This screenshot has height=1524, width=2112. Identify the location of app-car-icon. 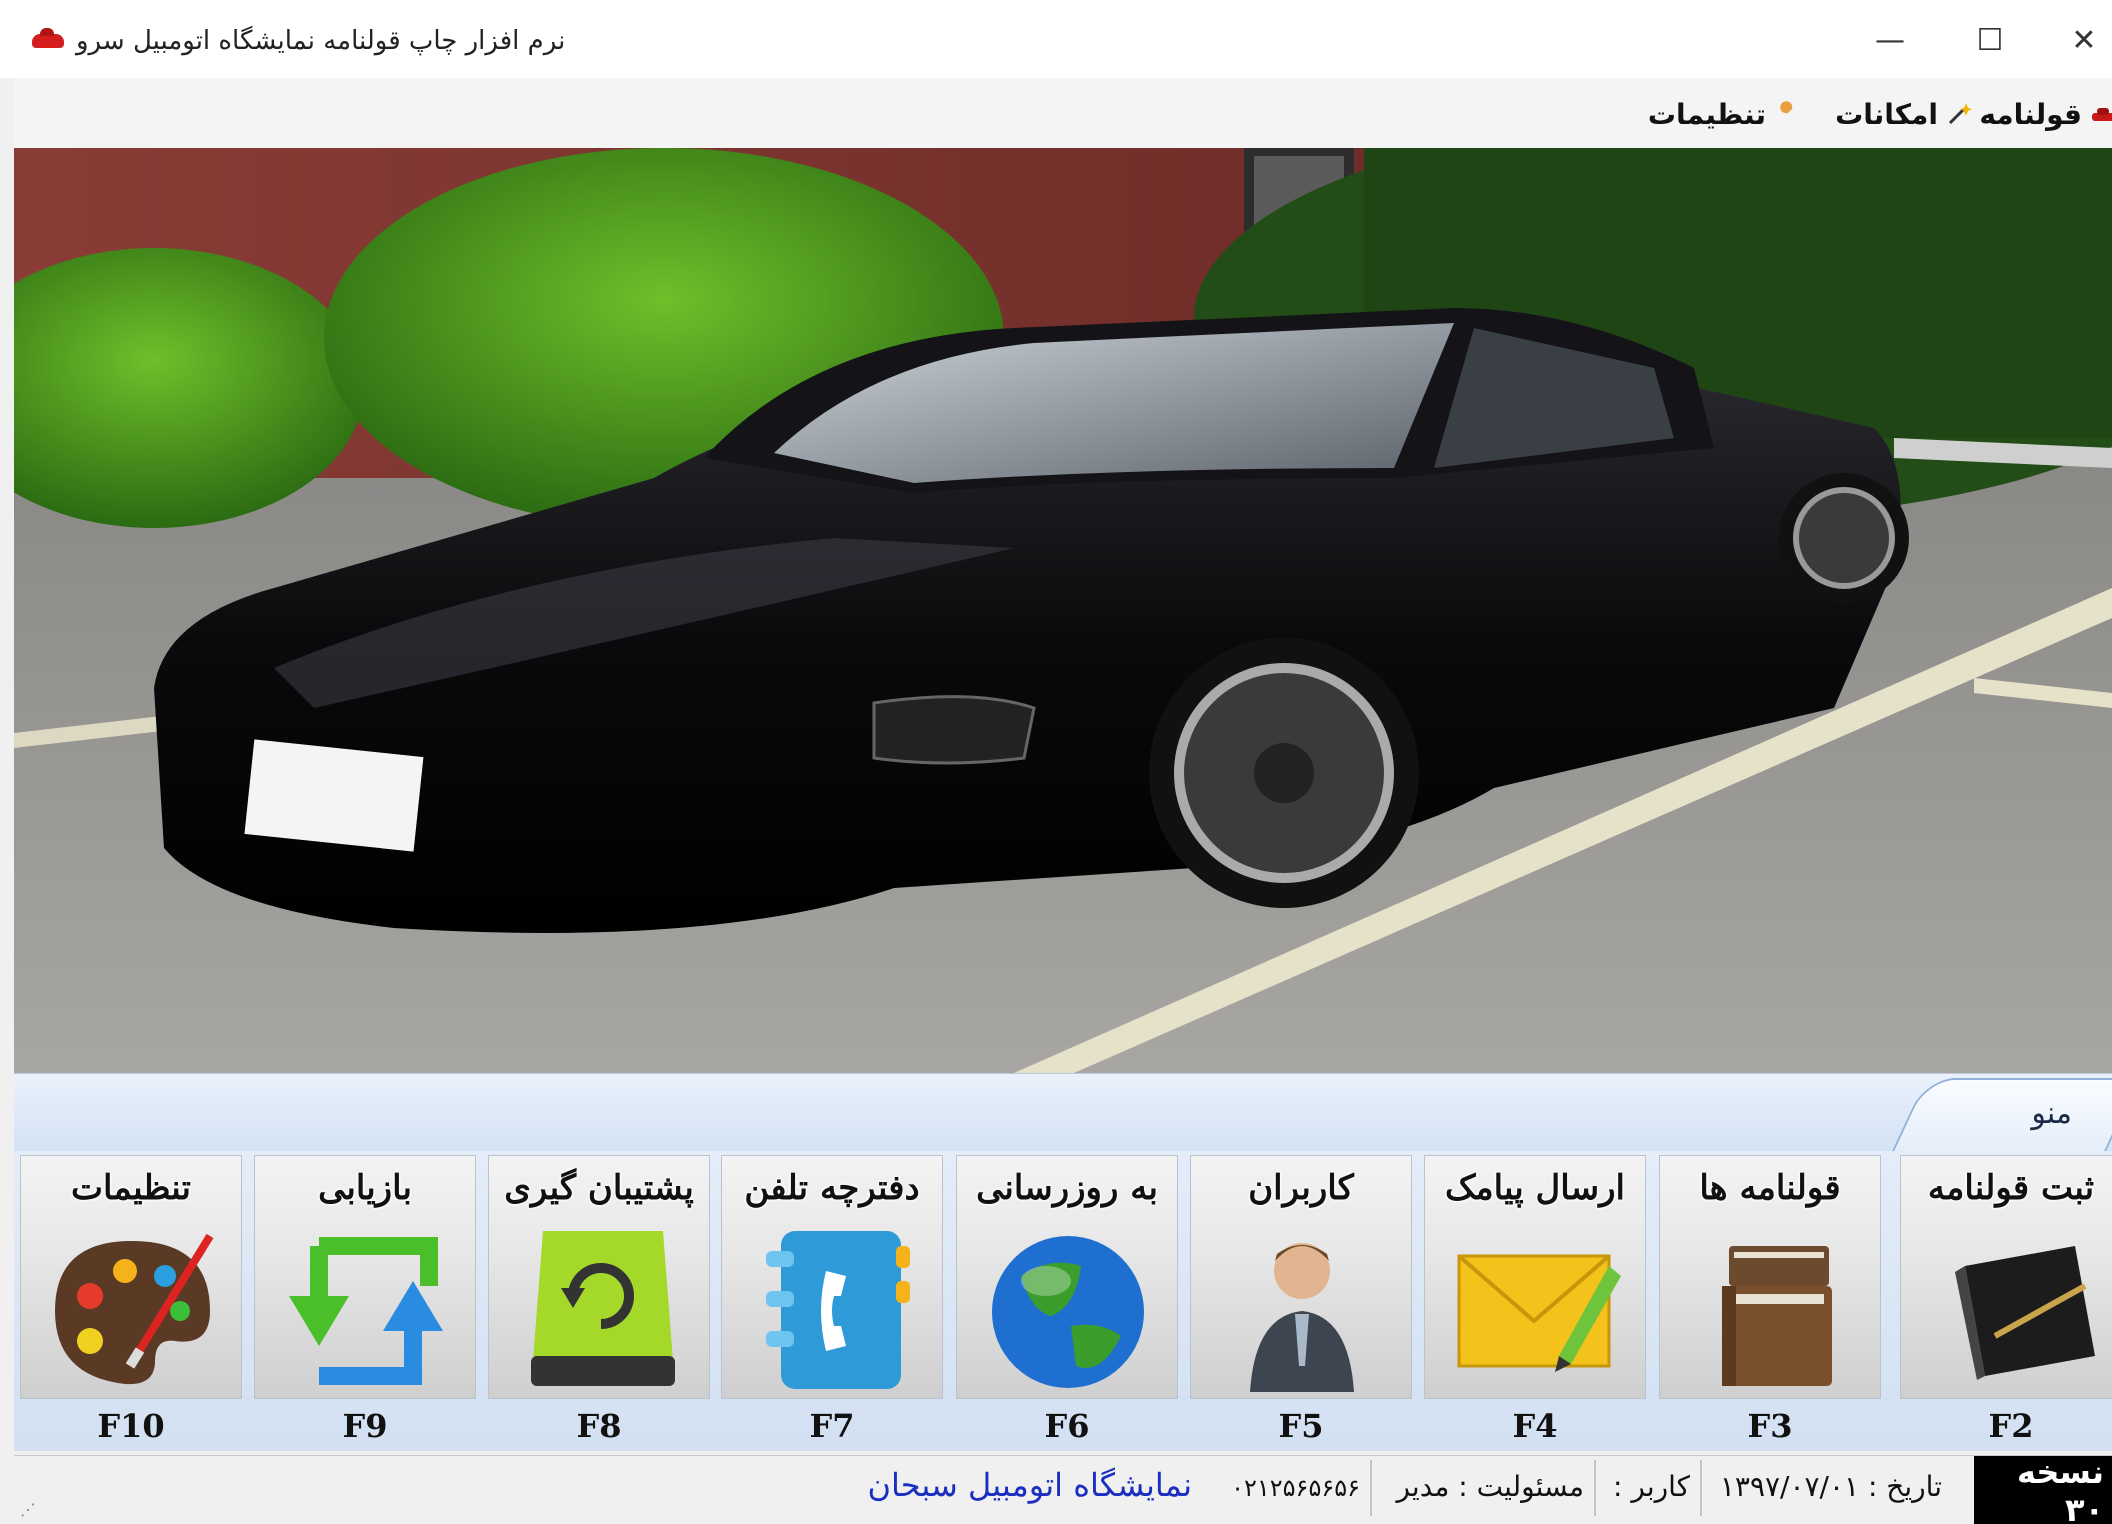
(48, 38).